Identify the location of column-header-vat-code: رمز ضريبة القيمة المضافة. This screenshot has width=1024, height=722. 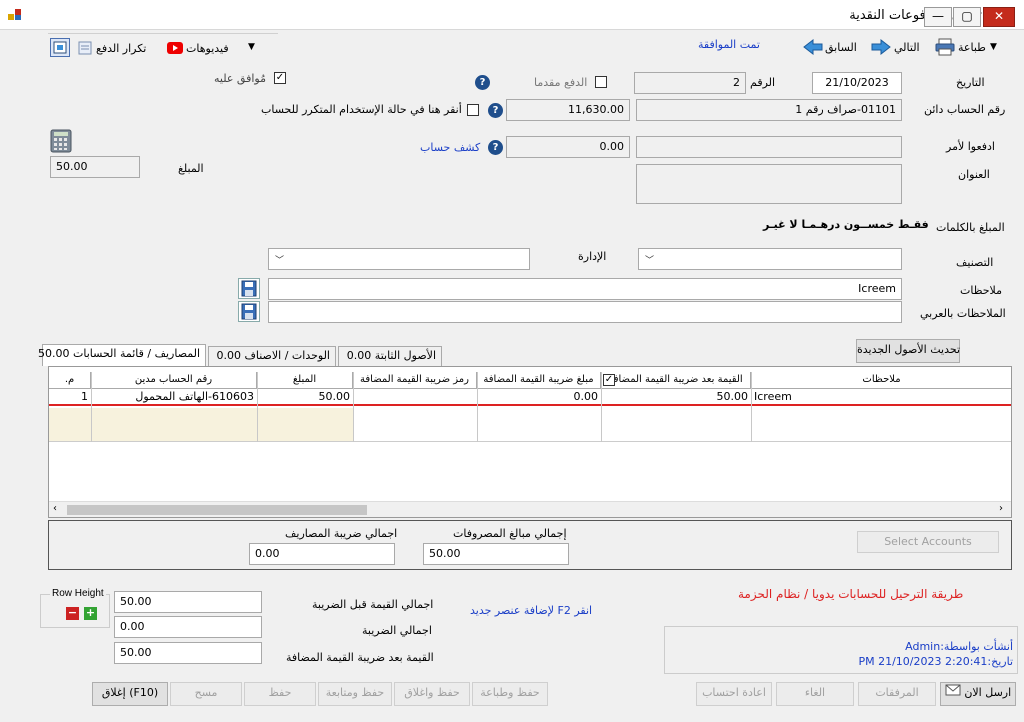
(415, 380).